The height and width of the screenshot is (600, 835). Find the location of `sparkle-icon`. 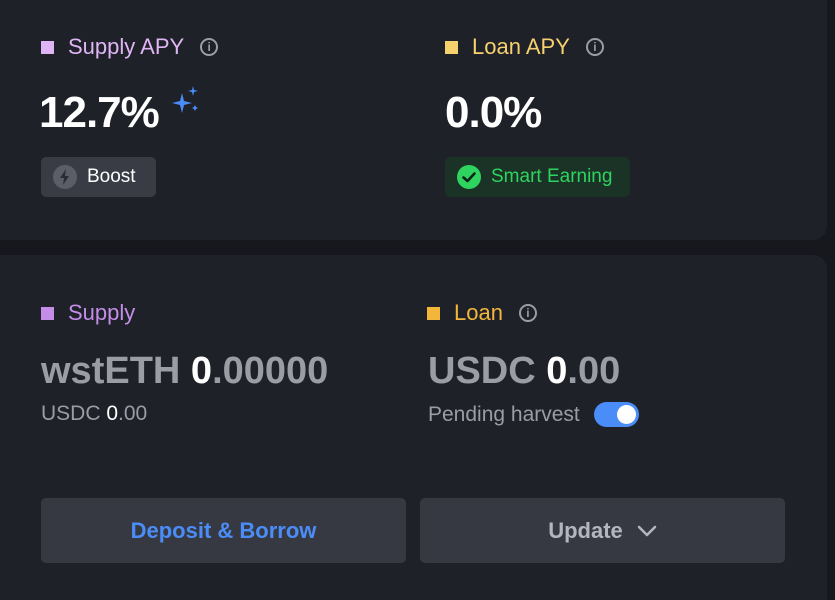

sparkle-icon is located at coordinates (185, 99).